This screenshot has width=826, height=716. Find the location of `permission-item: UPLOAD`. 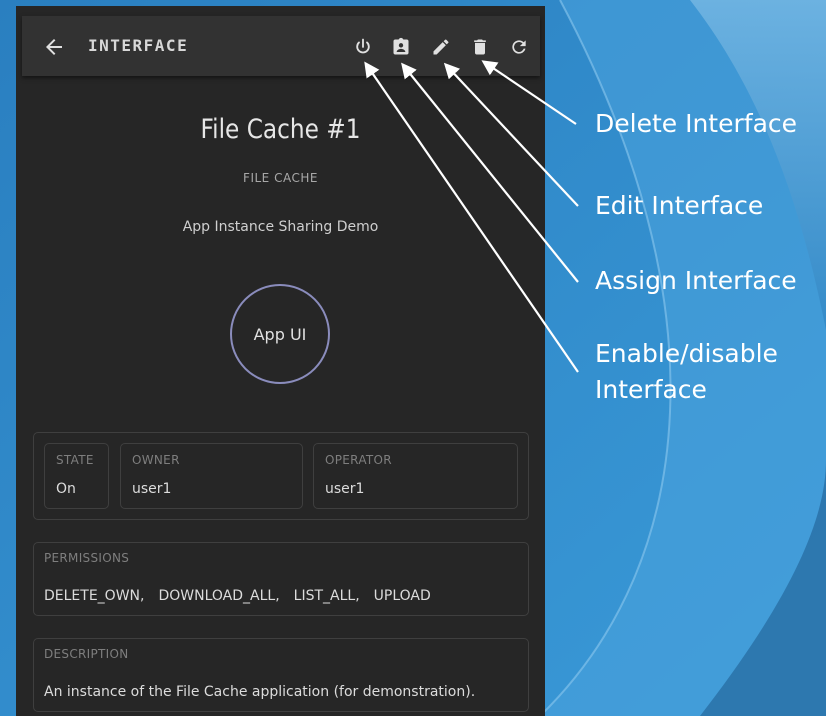

permission-item: UPLOAD is located at coordinates (402, 596).